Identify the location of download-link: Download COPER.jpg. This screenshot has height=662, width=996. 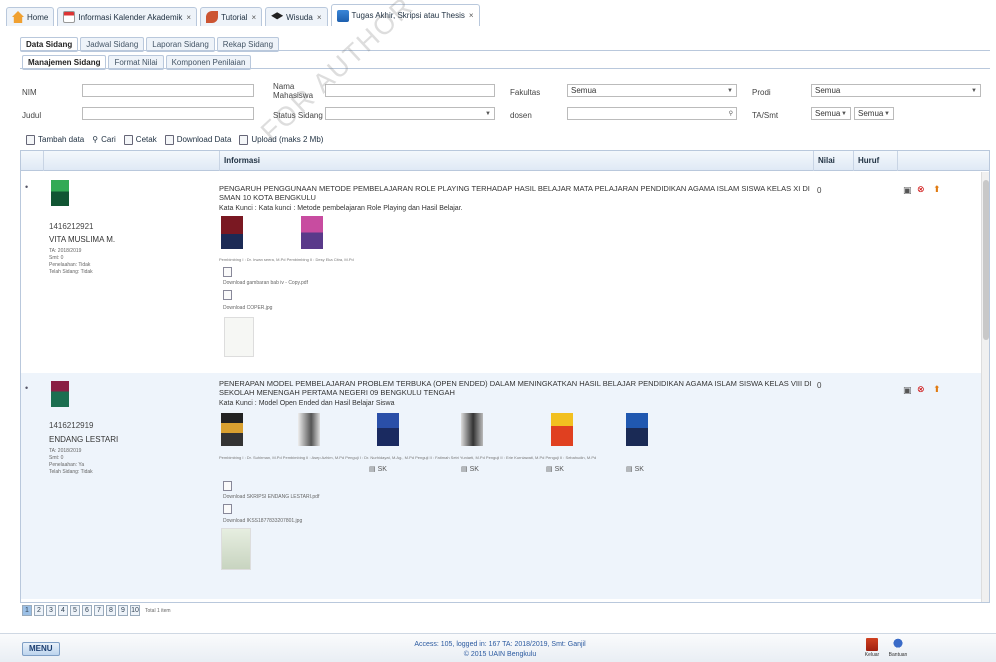
(247, 308).